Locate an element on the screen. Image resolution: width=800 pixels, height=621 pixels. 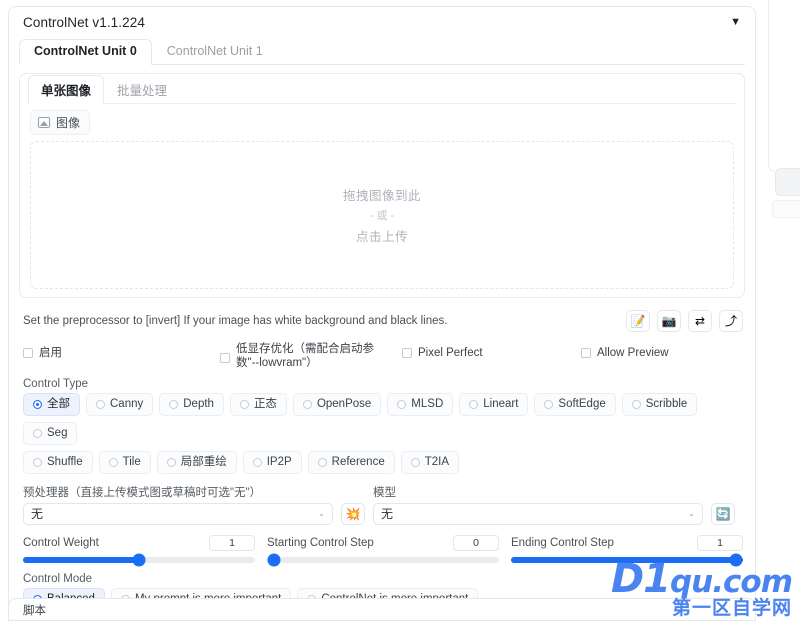
checkbox-pixel-perfect: Pixel Perfect is located at coordinates (442, 353).